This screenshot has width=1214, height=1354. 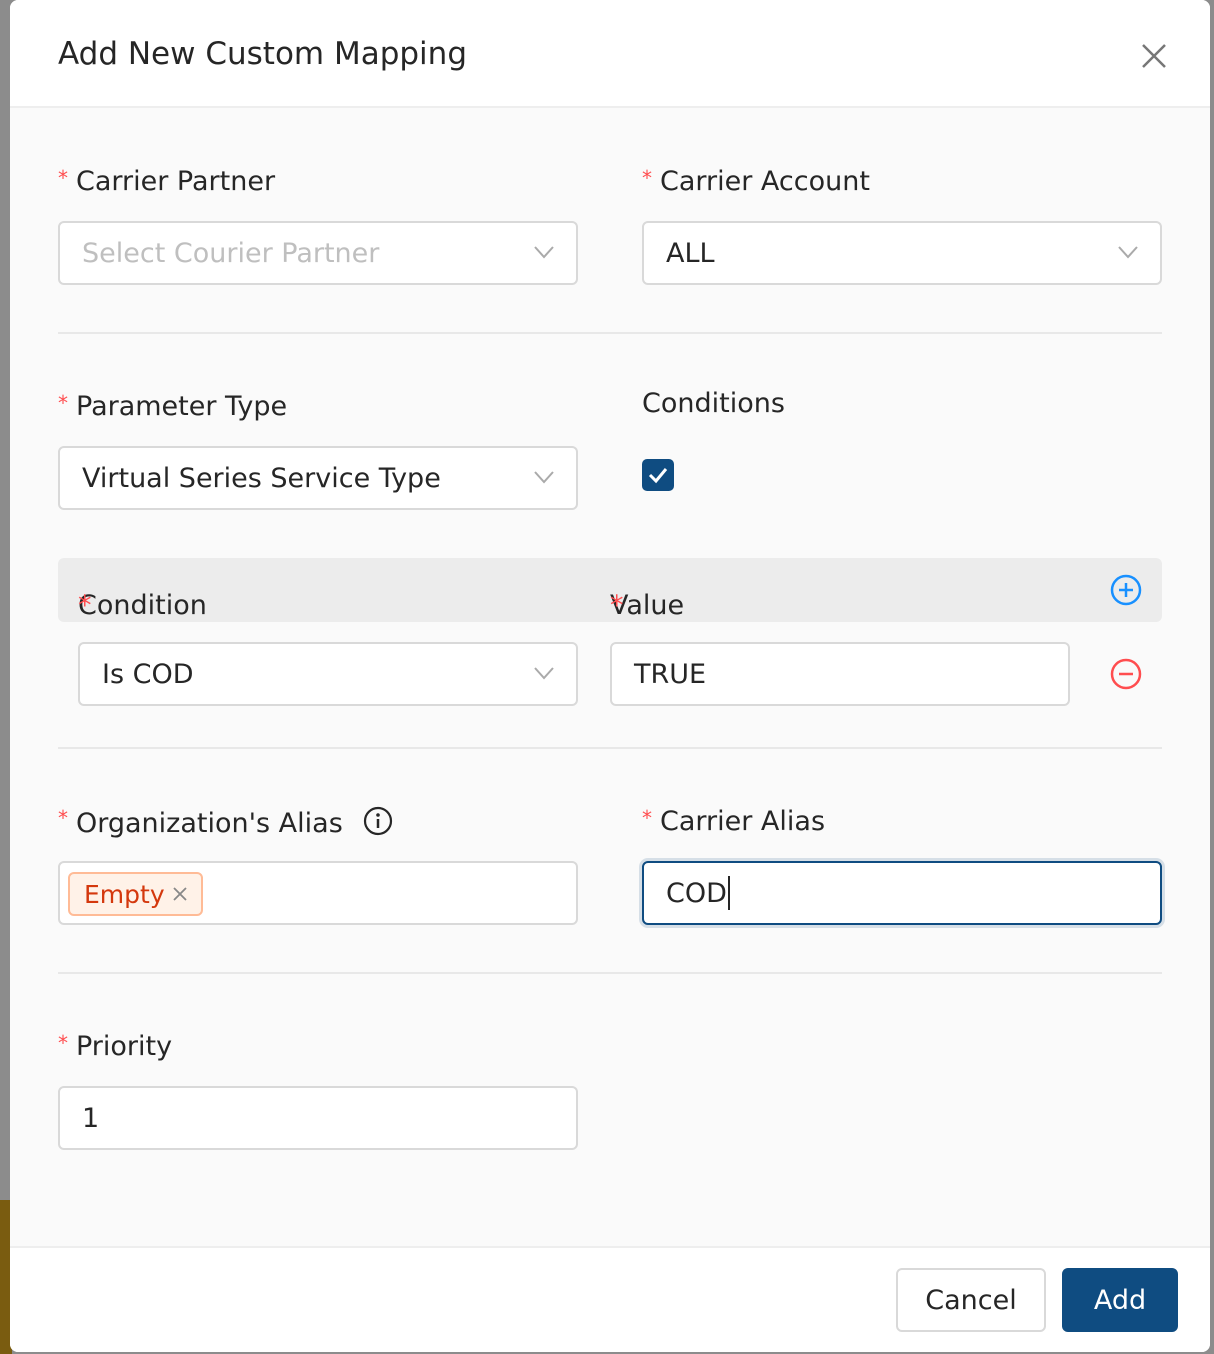 I want to click on text-cursor, so click(x=728, y=893).